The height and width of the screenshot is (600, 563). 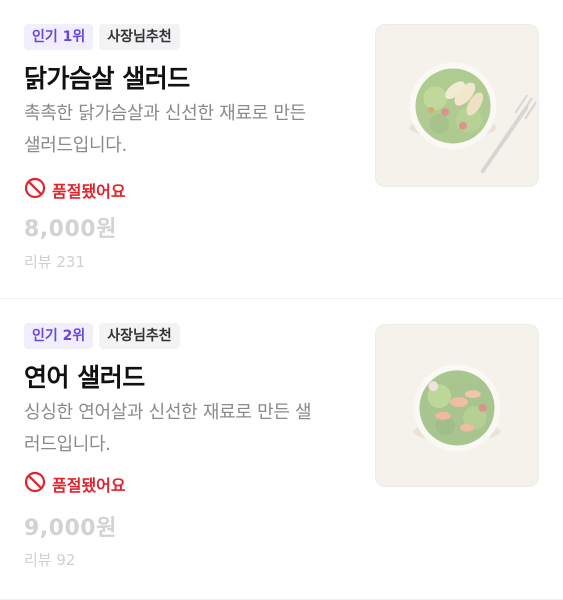 What do you see at coordinates (54, 262) in the screenshot?
I see `review-count: 리뷰 231` at bounding box center [54, 262].